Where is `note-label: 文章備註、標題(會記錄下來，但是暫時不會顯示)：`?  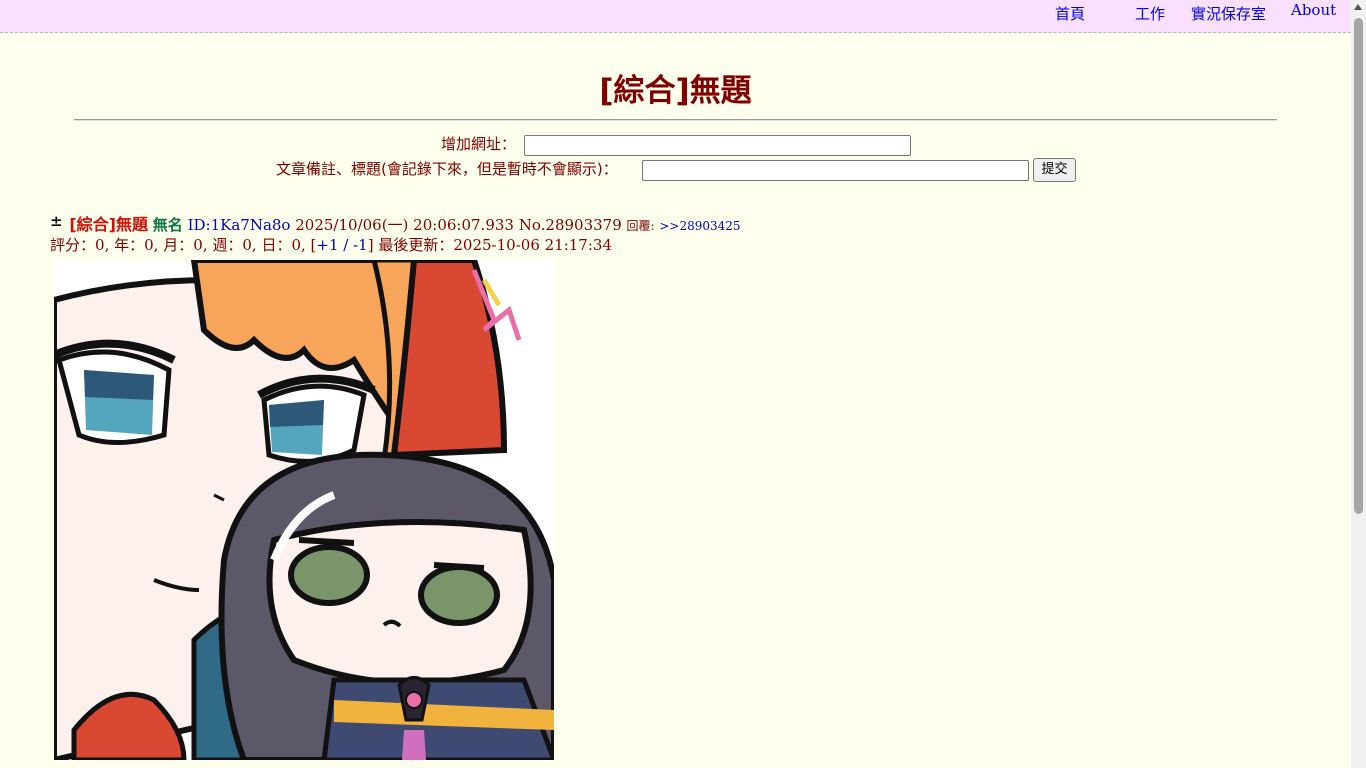 note-label: 文章備註、標題(會記錄下來，但是暫時不會顯示)： is located at coordinates (447, 169).